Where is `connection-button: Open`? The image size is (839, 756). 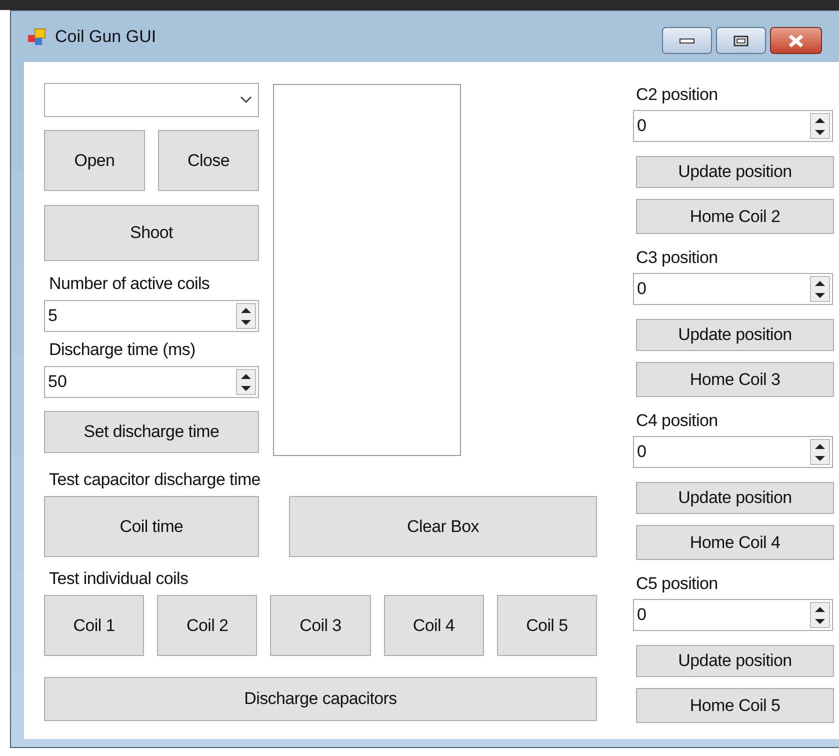
connection-button: Open is located at coordinates (94, 160).